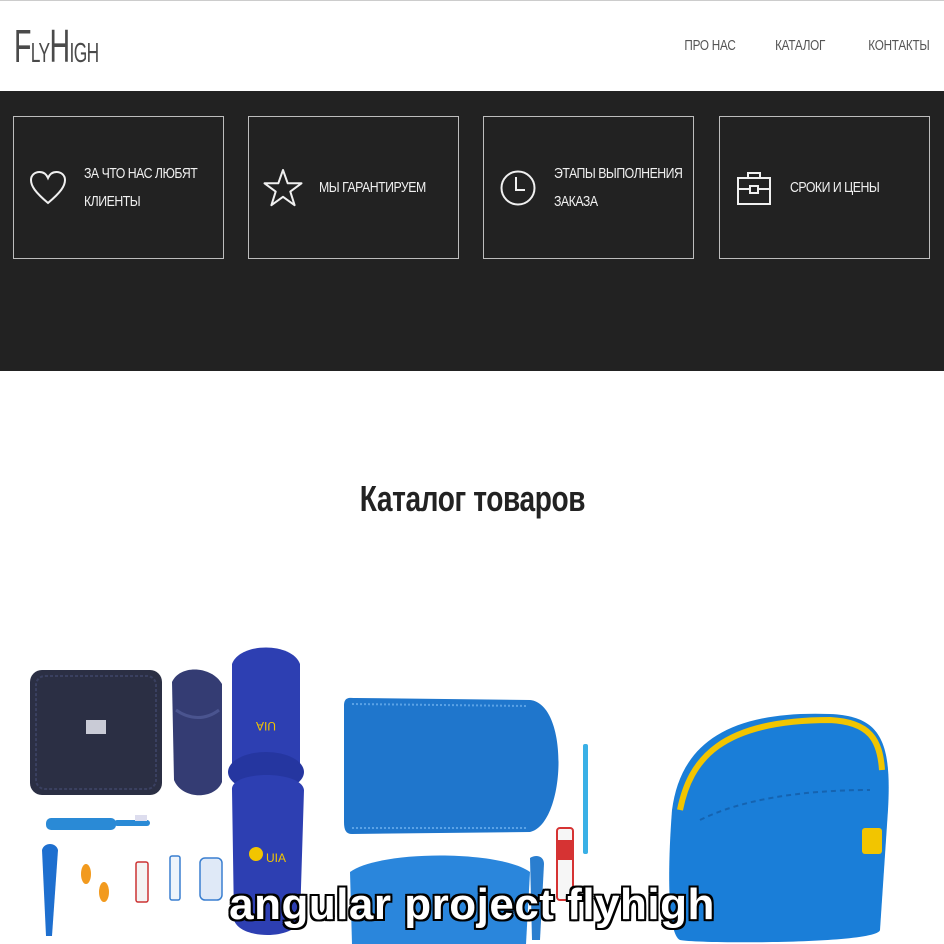  What do you see at coordinates (518, 188) in the screenshot?
I see `clock-icon` at bounding box center [518, 188].